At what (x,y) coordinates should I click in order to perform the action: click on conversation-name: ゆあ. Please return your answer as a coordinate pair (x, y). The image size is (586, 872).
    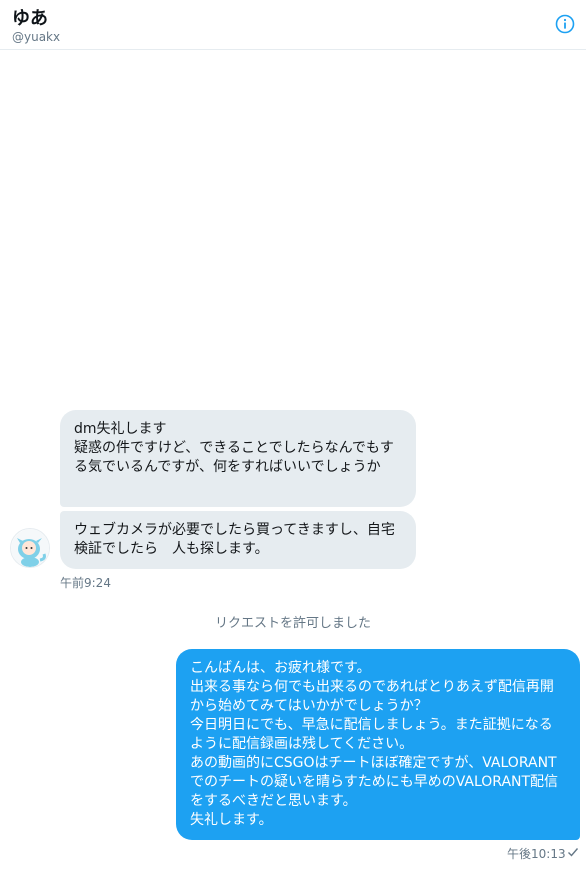
    Looking at the image, I should click on (30, 17).